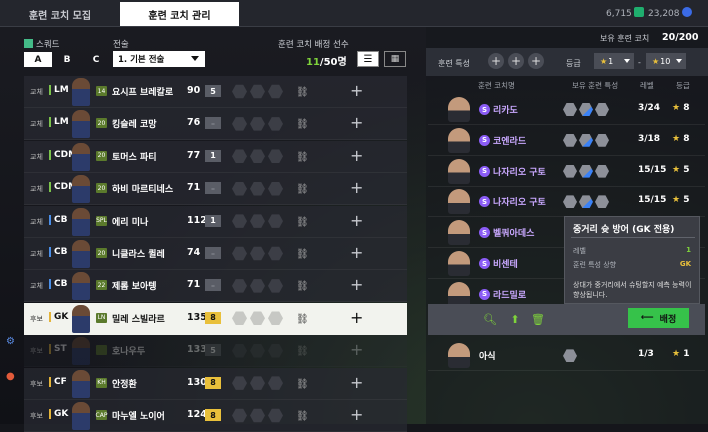 Image resolution: width=708 pixels, height=432 pixels. What do you see at coordinates (58, 316) in the screenshot?
I see `player-position: GK` at bounding box center [58, 316].